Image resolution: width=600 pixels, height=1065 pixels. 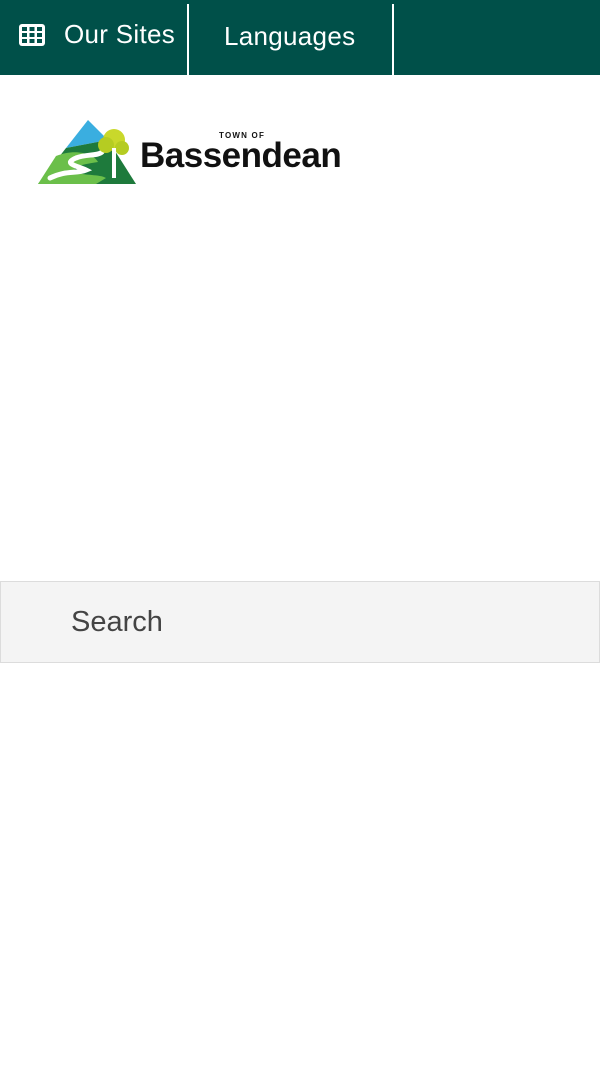 I want to click on top-utility-bar: Our Sites Languages, so click(x=300, y=37).